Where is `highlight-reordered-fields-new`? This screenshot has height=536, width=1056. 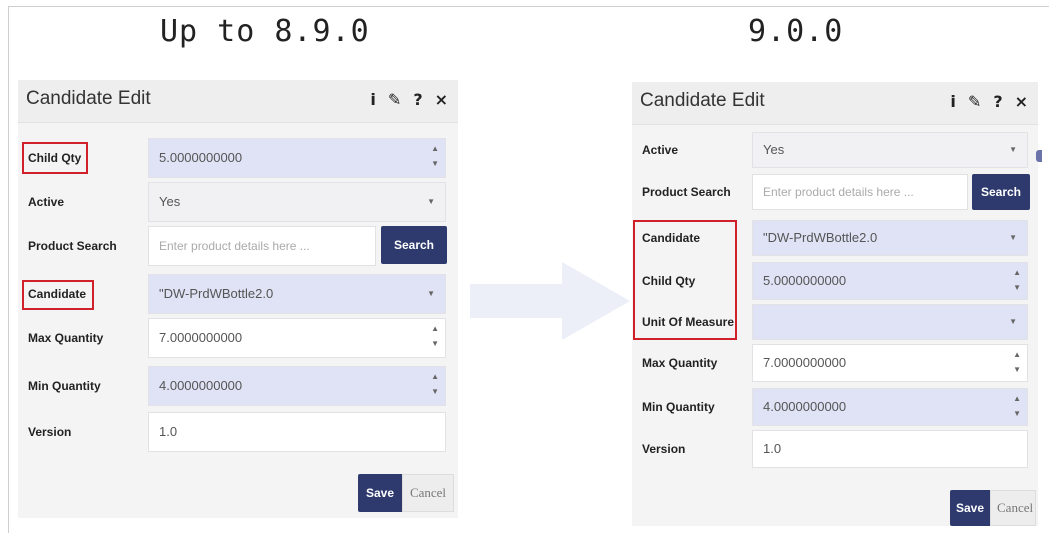 highlight-reordered-fields-new is located at coordinates (685, 280).